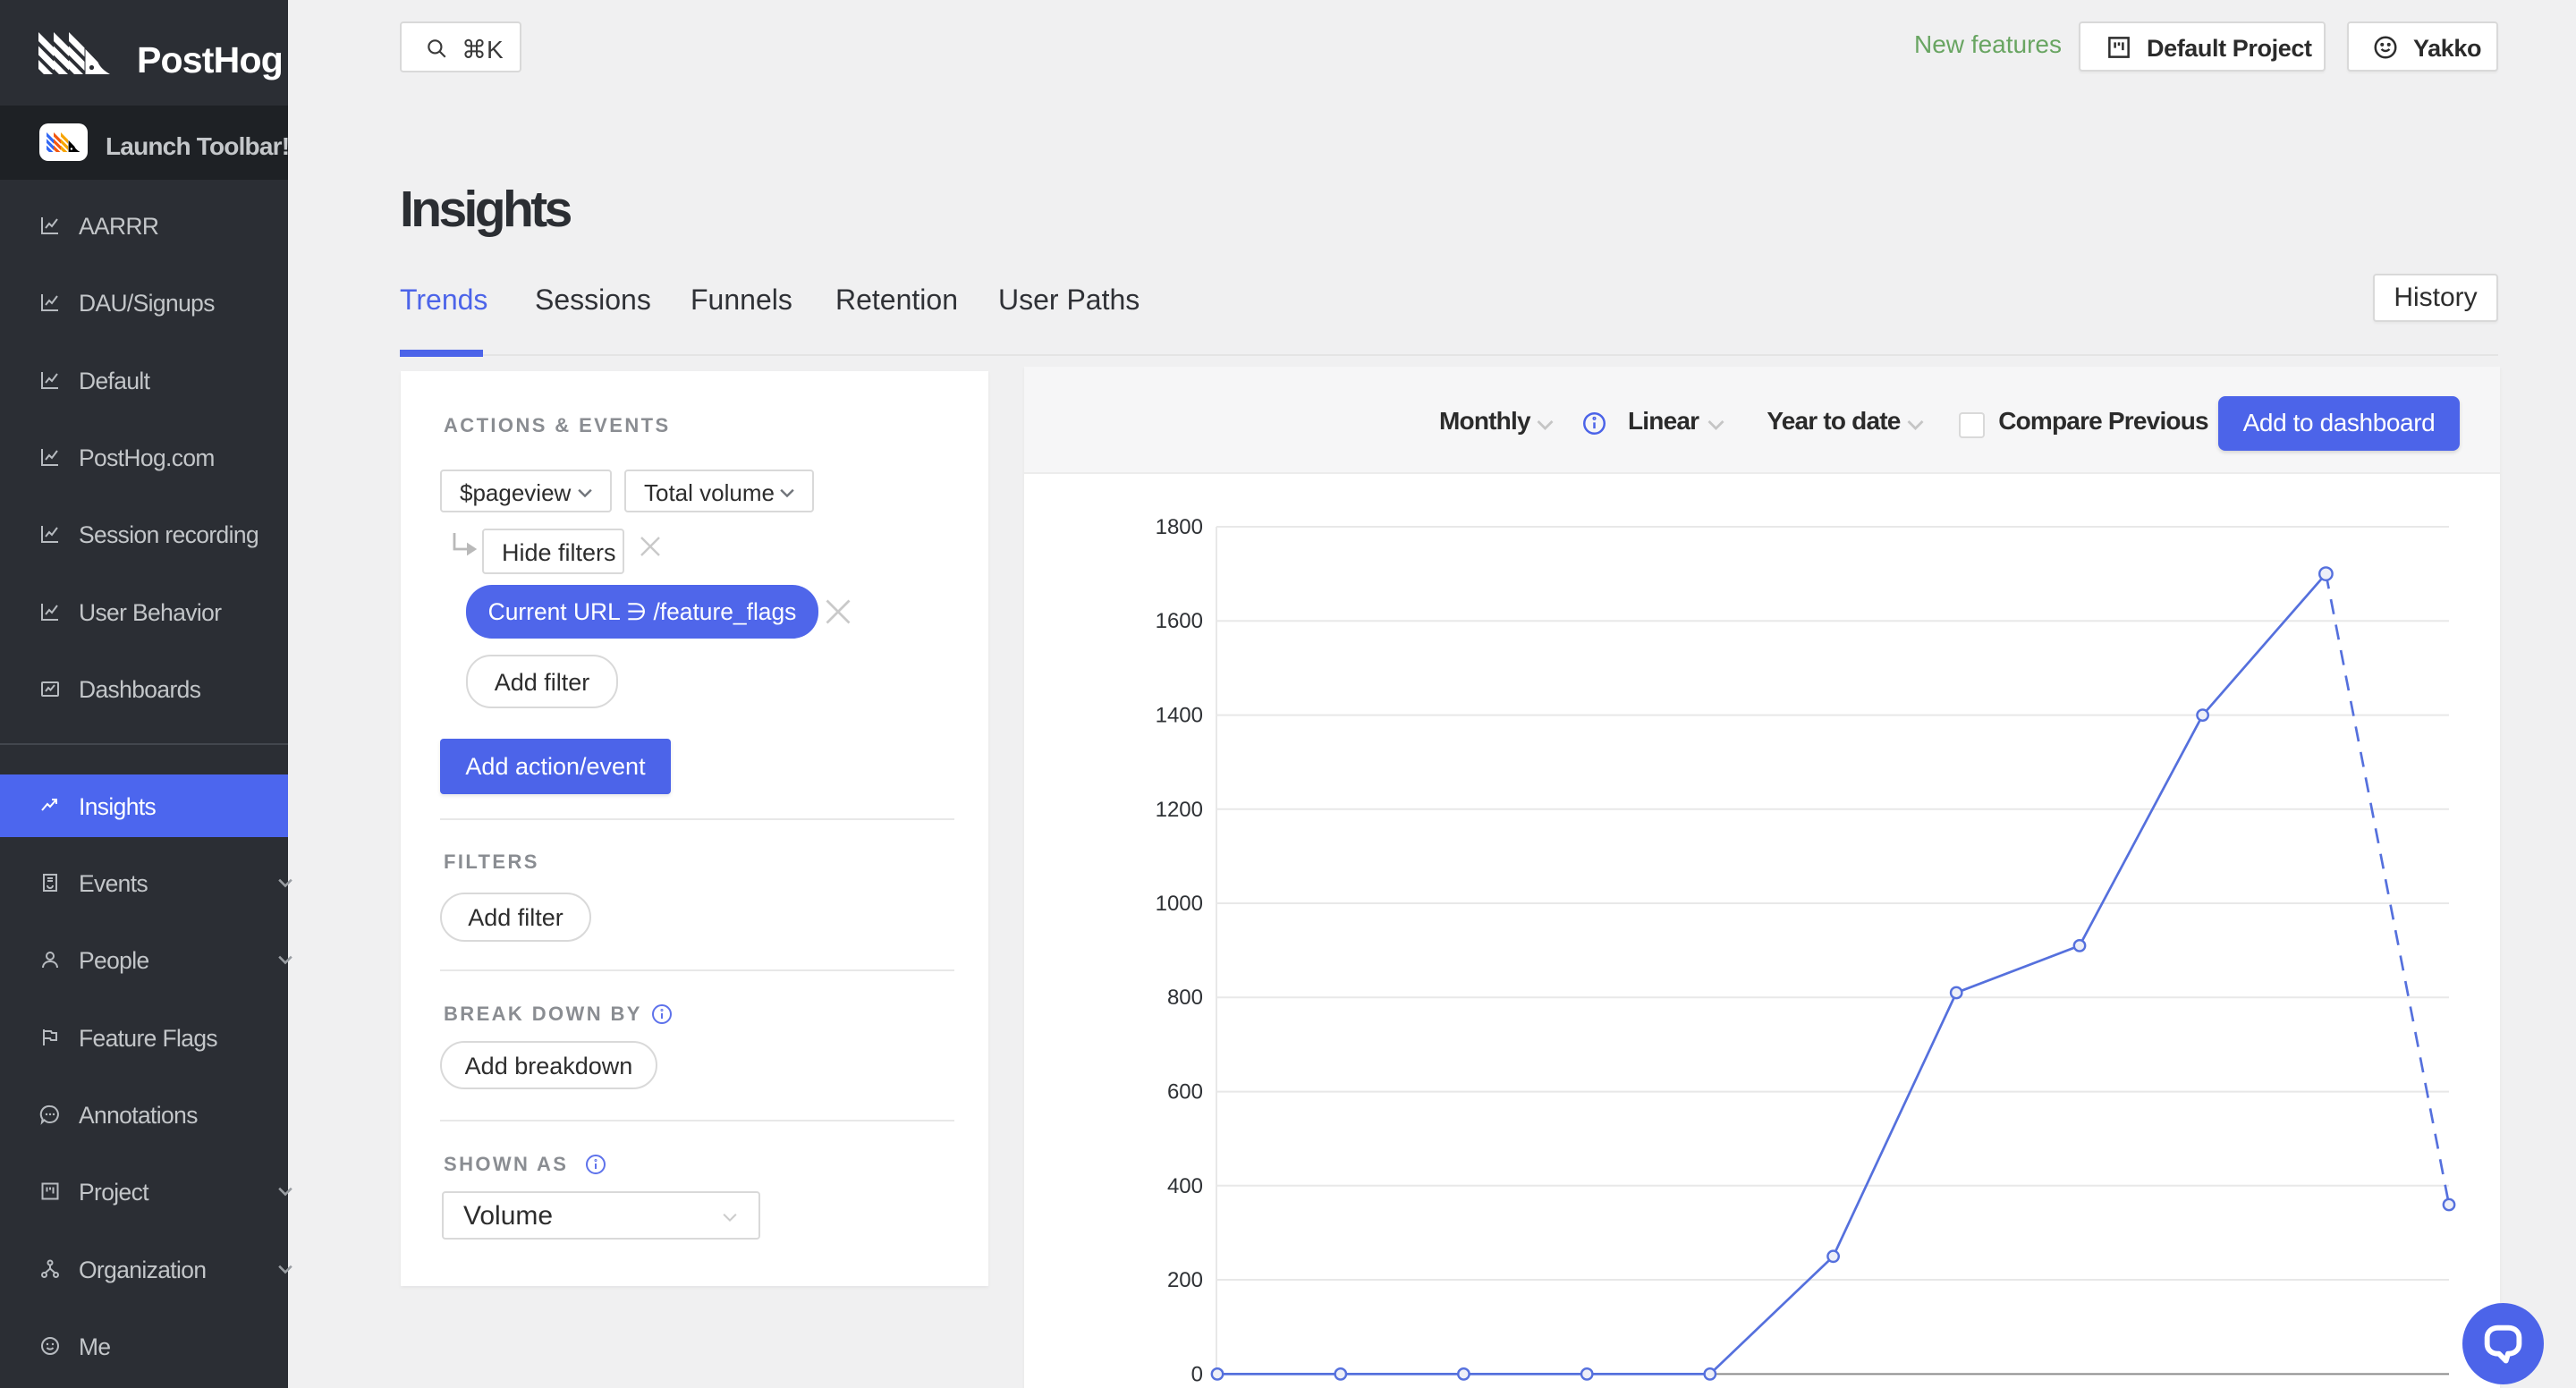 This screenshot has width=2576, height=1388. I want to click on svg-text: 1600, so click(1179, 621).